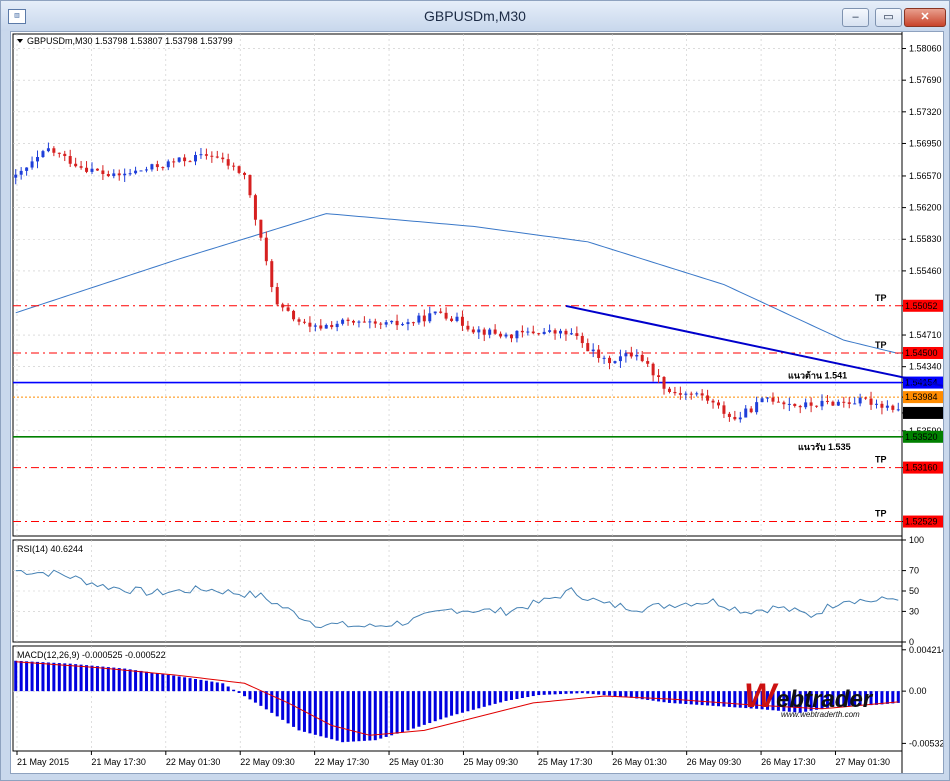 Image resolution: width=950 pixels, height=781 pixels. I want to click on minimize-button: –, so click(855, 17).